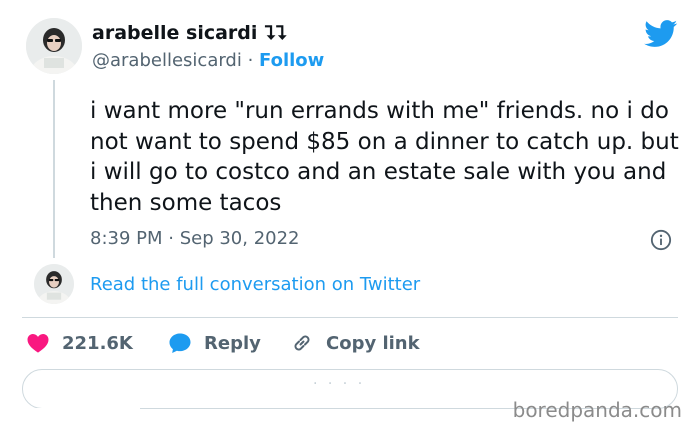 This screenshot has width=700, height=431. I want to click on author-name-emoji: ⮧⮧, so click(275, 33).